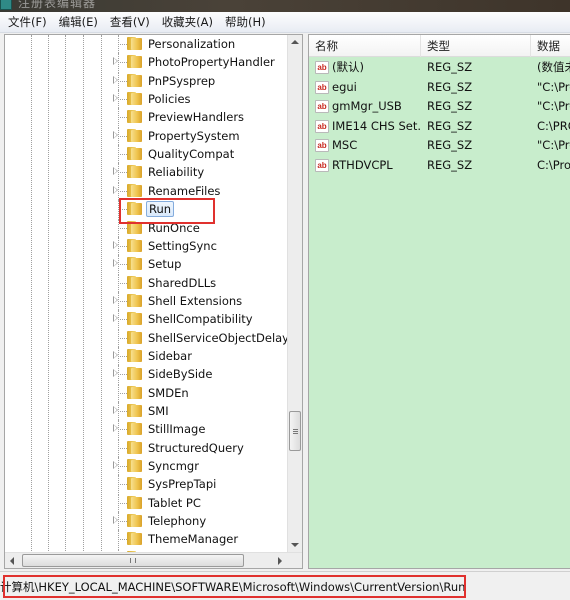 Image resolution: width=570 pixels, height=600 pixels. I want to click on tree-item: Reliability, so click(147, 172).